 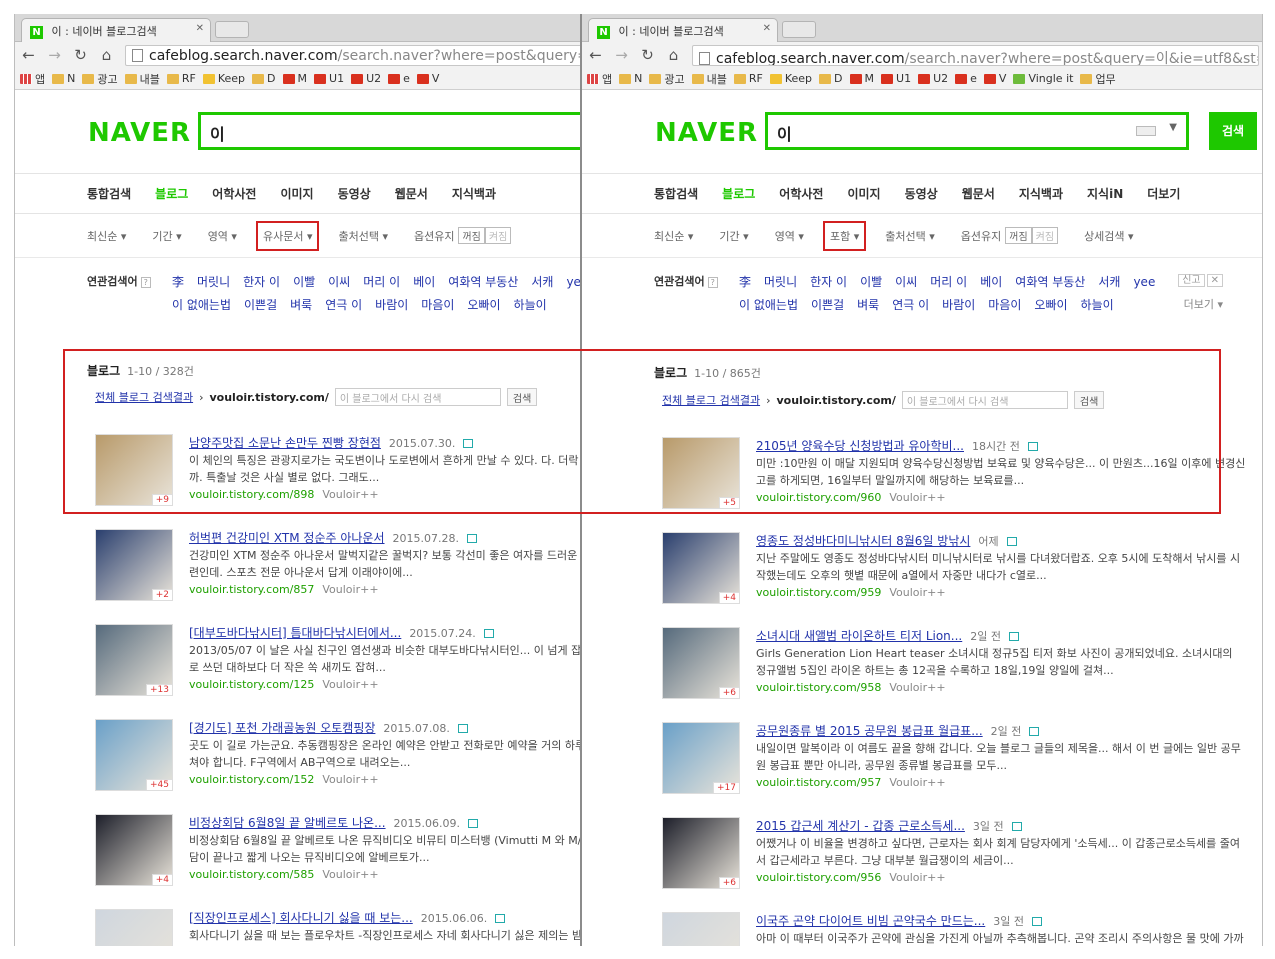 What do you see at coordinates (1146, 131) in the screenshot?
I see `keyboard-icon` at bounding box center [1146, 131].